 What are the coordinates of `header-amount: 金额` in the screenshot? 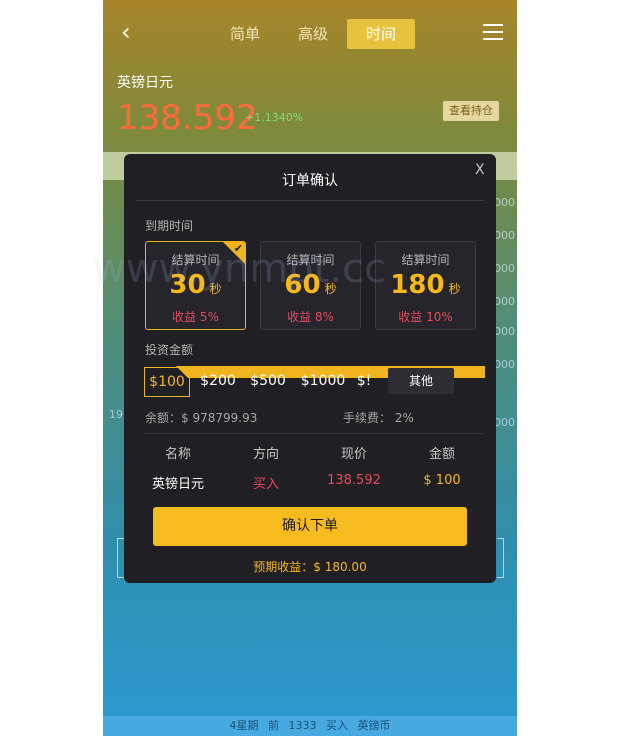 It's located at (441, 454).